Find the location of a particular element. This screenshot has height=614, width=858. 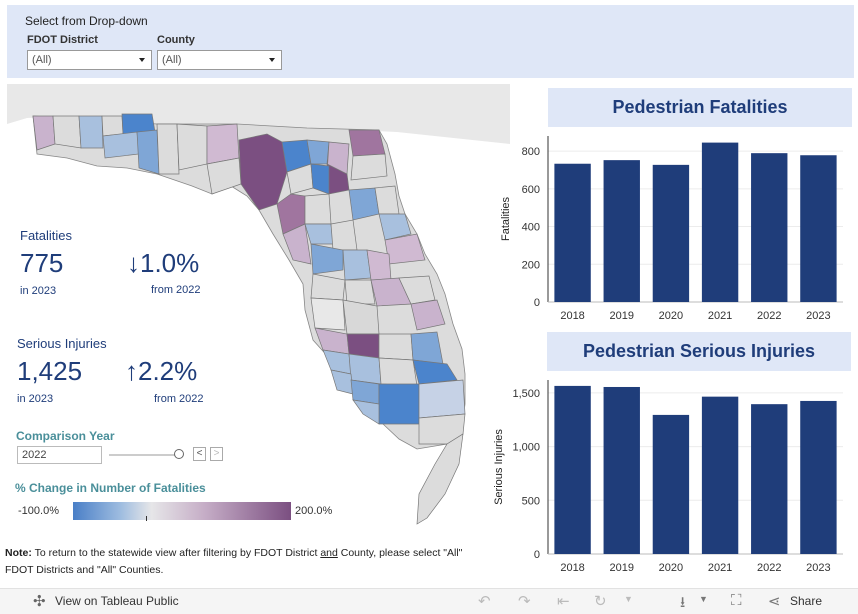

undo-icon: ↶ is located at coordinates (484, 601).